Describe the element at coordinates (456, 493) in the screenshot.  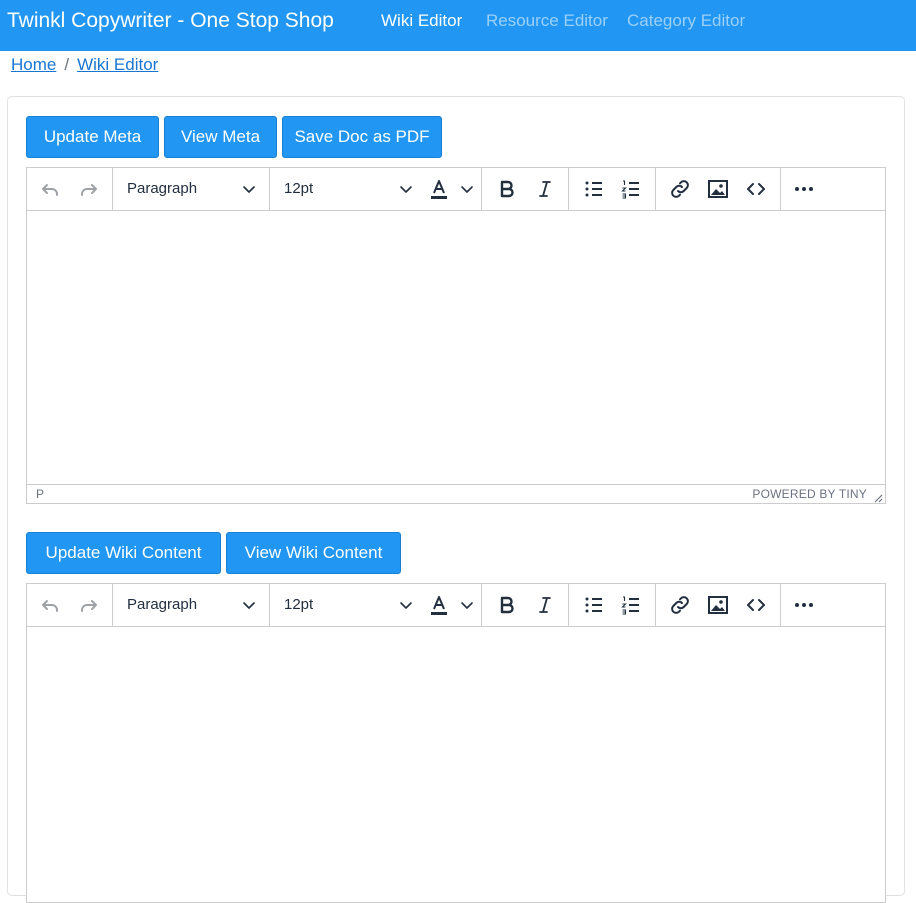
I see `meta-editor-statusbar: P POWERED BY TINY` at that location.